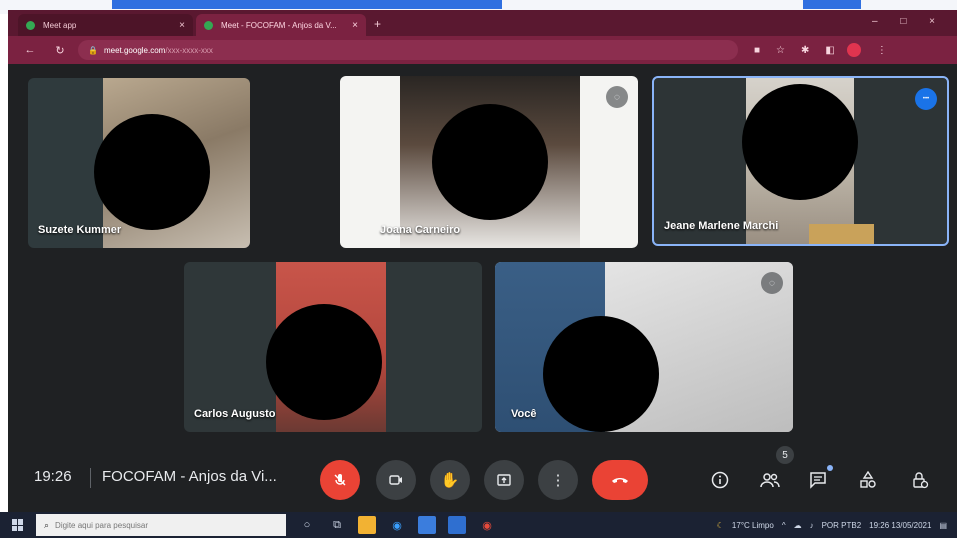  I want to click on camera-permission-icon: ■, so click(757, 50).